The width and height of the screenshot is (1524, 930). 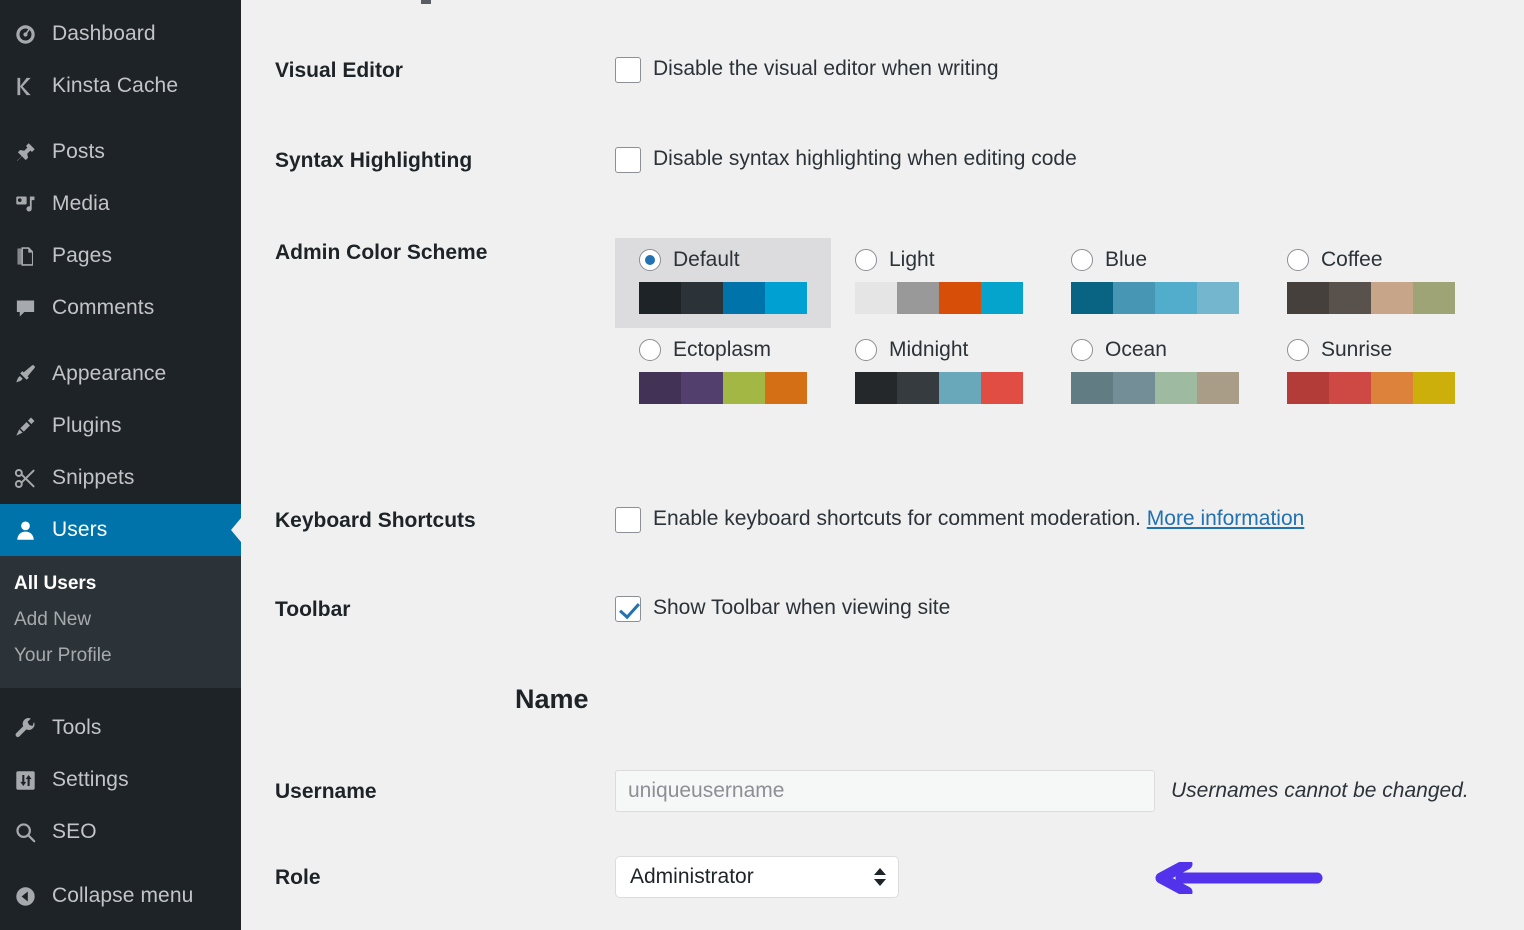 What do you see at coordinates (735, 350) in the screenshot?
I see `color-scheme-header: Ectoplasm` at bounding box center [735, 350].